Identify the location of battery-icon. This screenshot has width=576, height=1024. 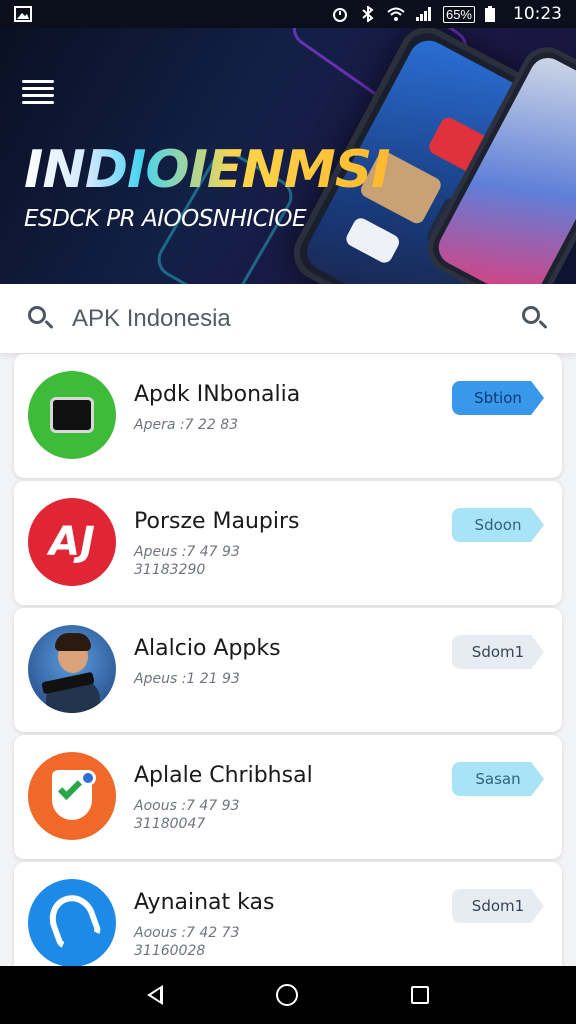
(494, 14).